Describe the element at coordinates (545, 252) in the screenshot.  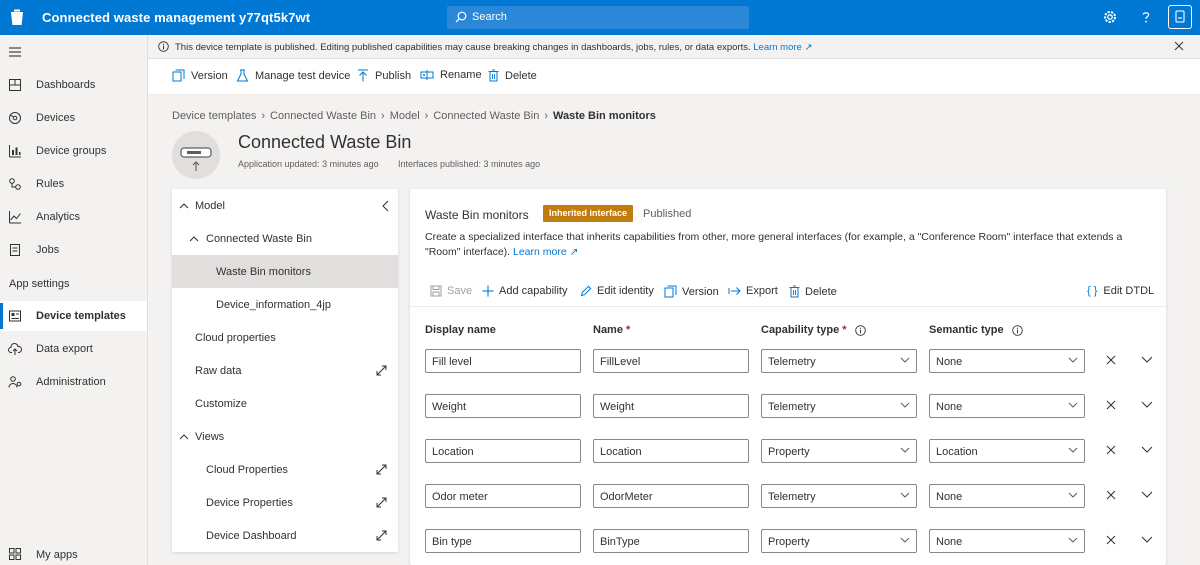
I see `learn-more-link: Learn more ↗` at that location.